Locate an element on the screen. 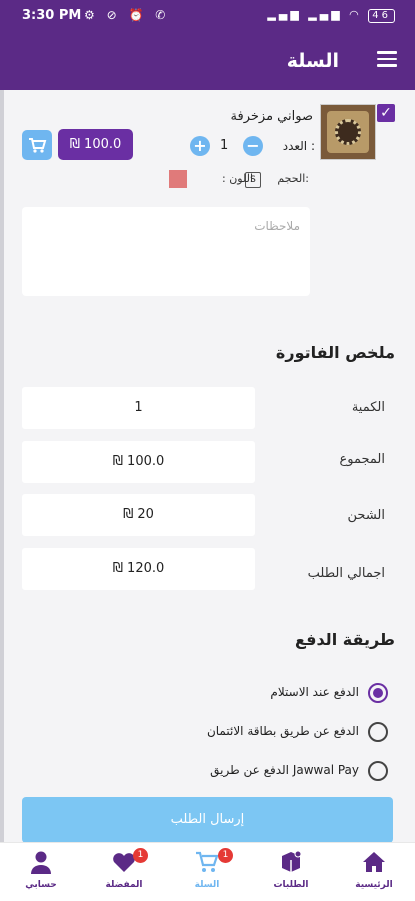 The image size is (415, 901). cart-button is located at coordinates (37, 145).